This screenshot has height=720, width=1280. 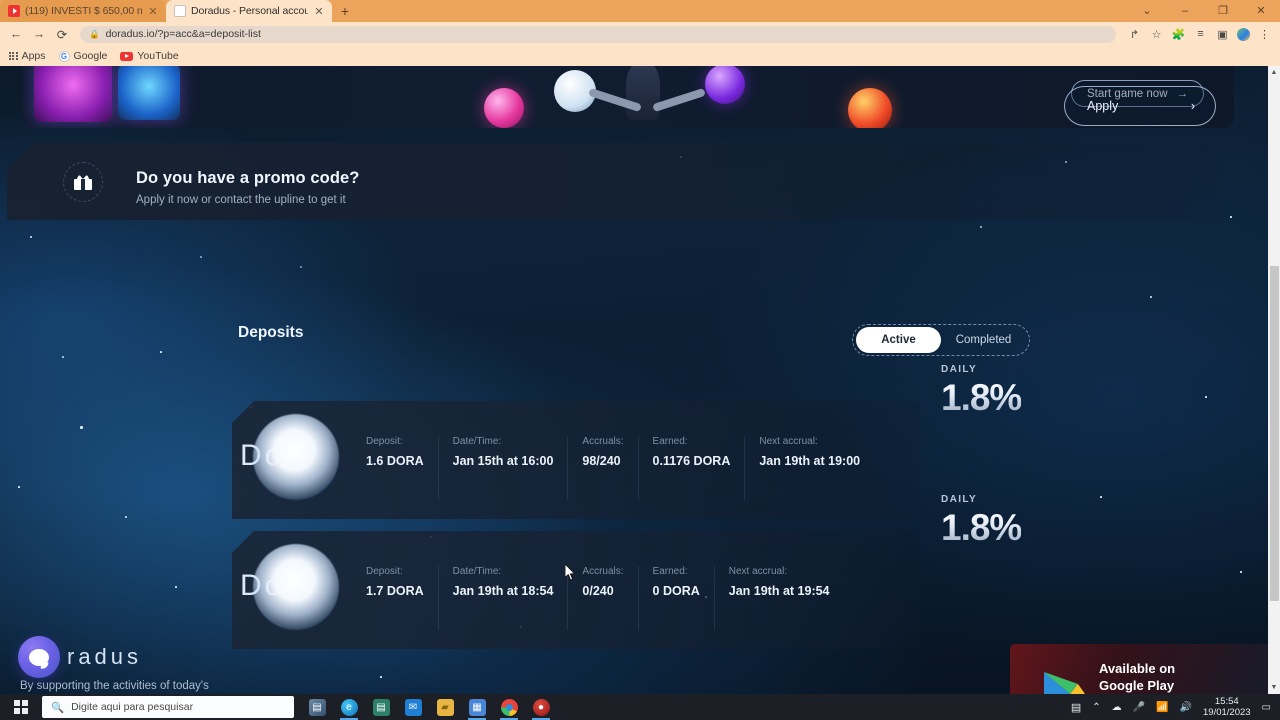 What do you see at coordinates (511, 468) in the screenshot?
I see `field-datetime: Date/Time: Jan 15th at 16:00` at bounding box center [511, 468].